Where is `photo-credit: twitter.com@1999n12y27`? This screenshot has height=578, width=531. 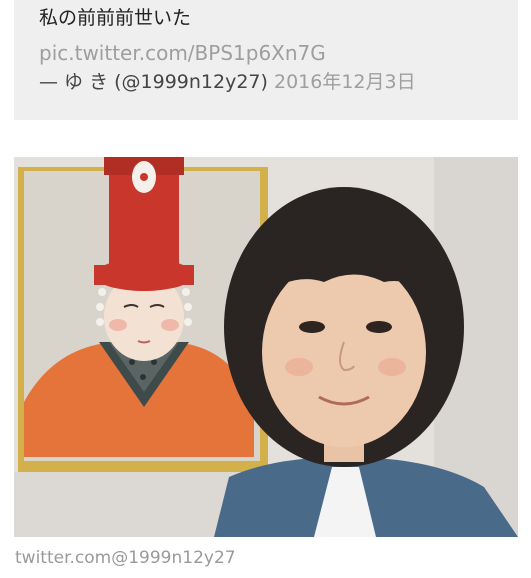
photo-credit: twitter.com@1999n12y27 is located at coordinates (125, 558).